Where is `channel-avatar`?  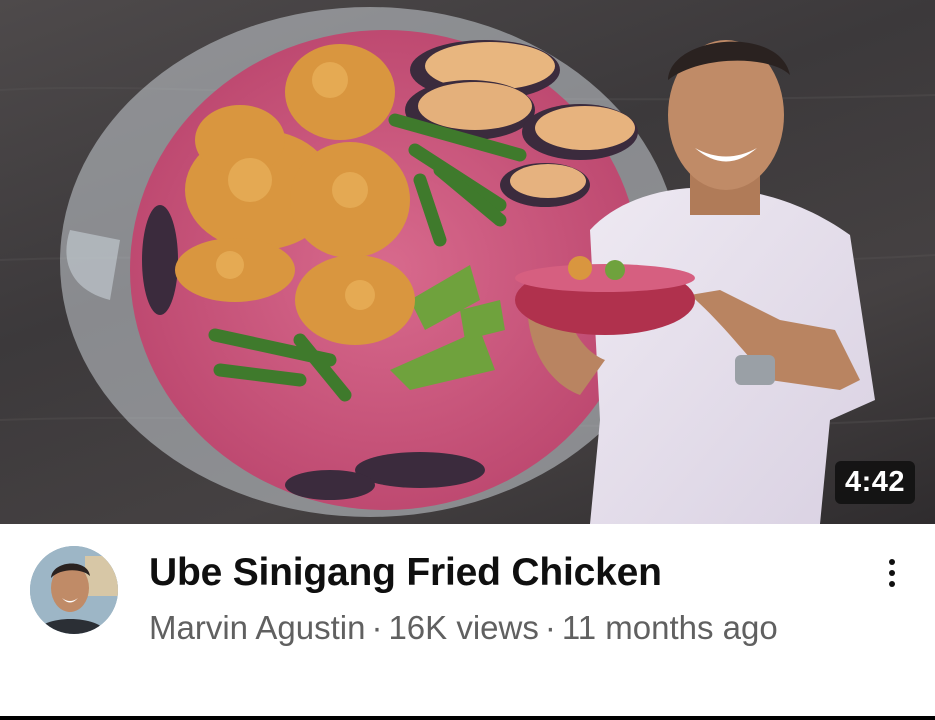 channel-avatar is located at coordinates (74, 590).